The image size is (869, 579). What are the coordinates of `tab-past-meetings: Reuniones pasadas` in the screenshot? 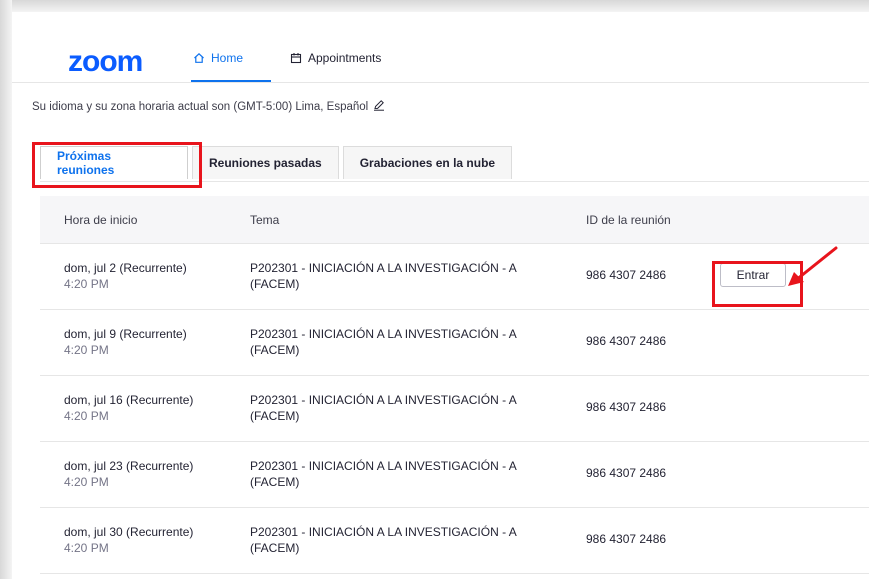 It's located at (265, 162).